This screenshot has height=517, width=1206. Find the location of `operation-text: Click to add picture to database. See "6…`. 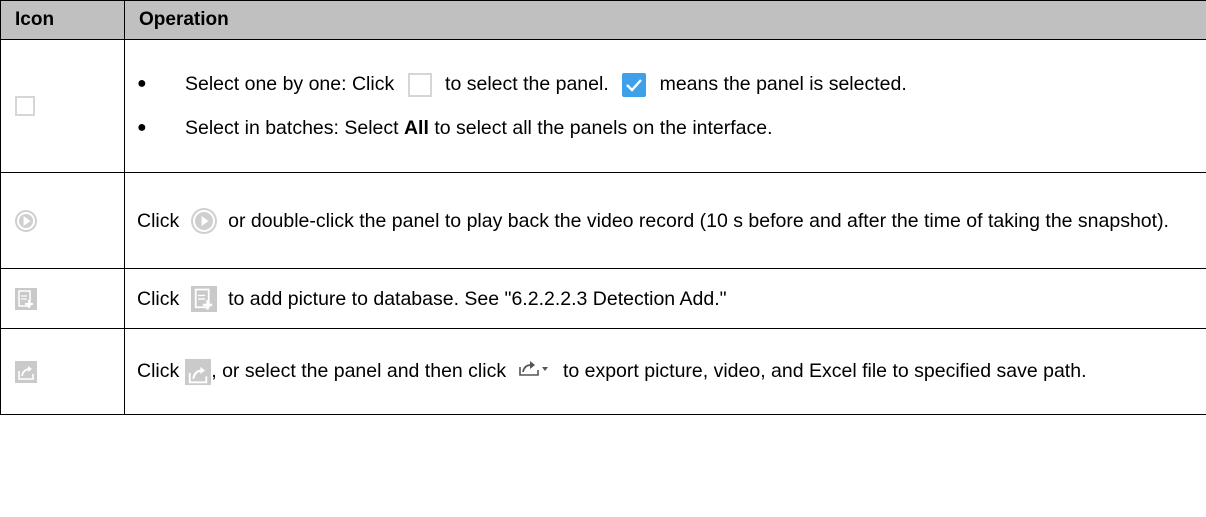

operation-text: Click to add picture to database. See "6… is located at coordinates (665, 299).